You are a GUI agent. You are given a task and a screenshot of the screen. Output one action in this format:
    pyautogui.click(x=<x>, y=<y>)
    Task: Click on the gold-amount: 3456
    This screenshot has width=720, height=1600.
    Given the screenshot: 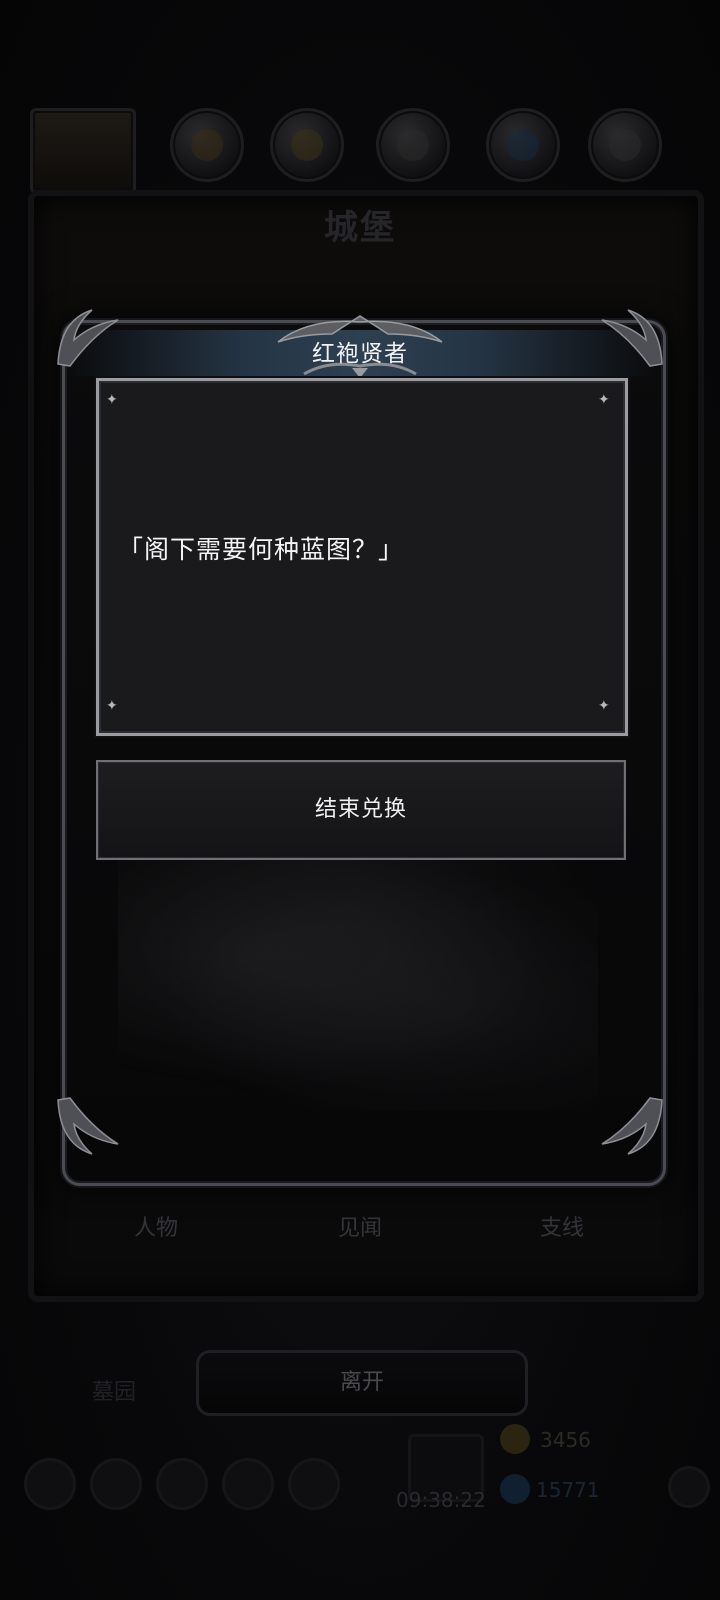 What is the action you would take?
    pyautogui.click(x=565, y=1440)
    